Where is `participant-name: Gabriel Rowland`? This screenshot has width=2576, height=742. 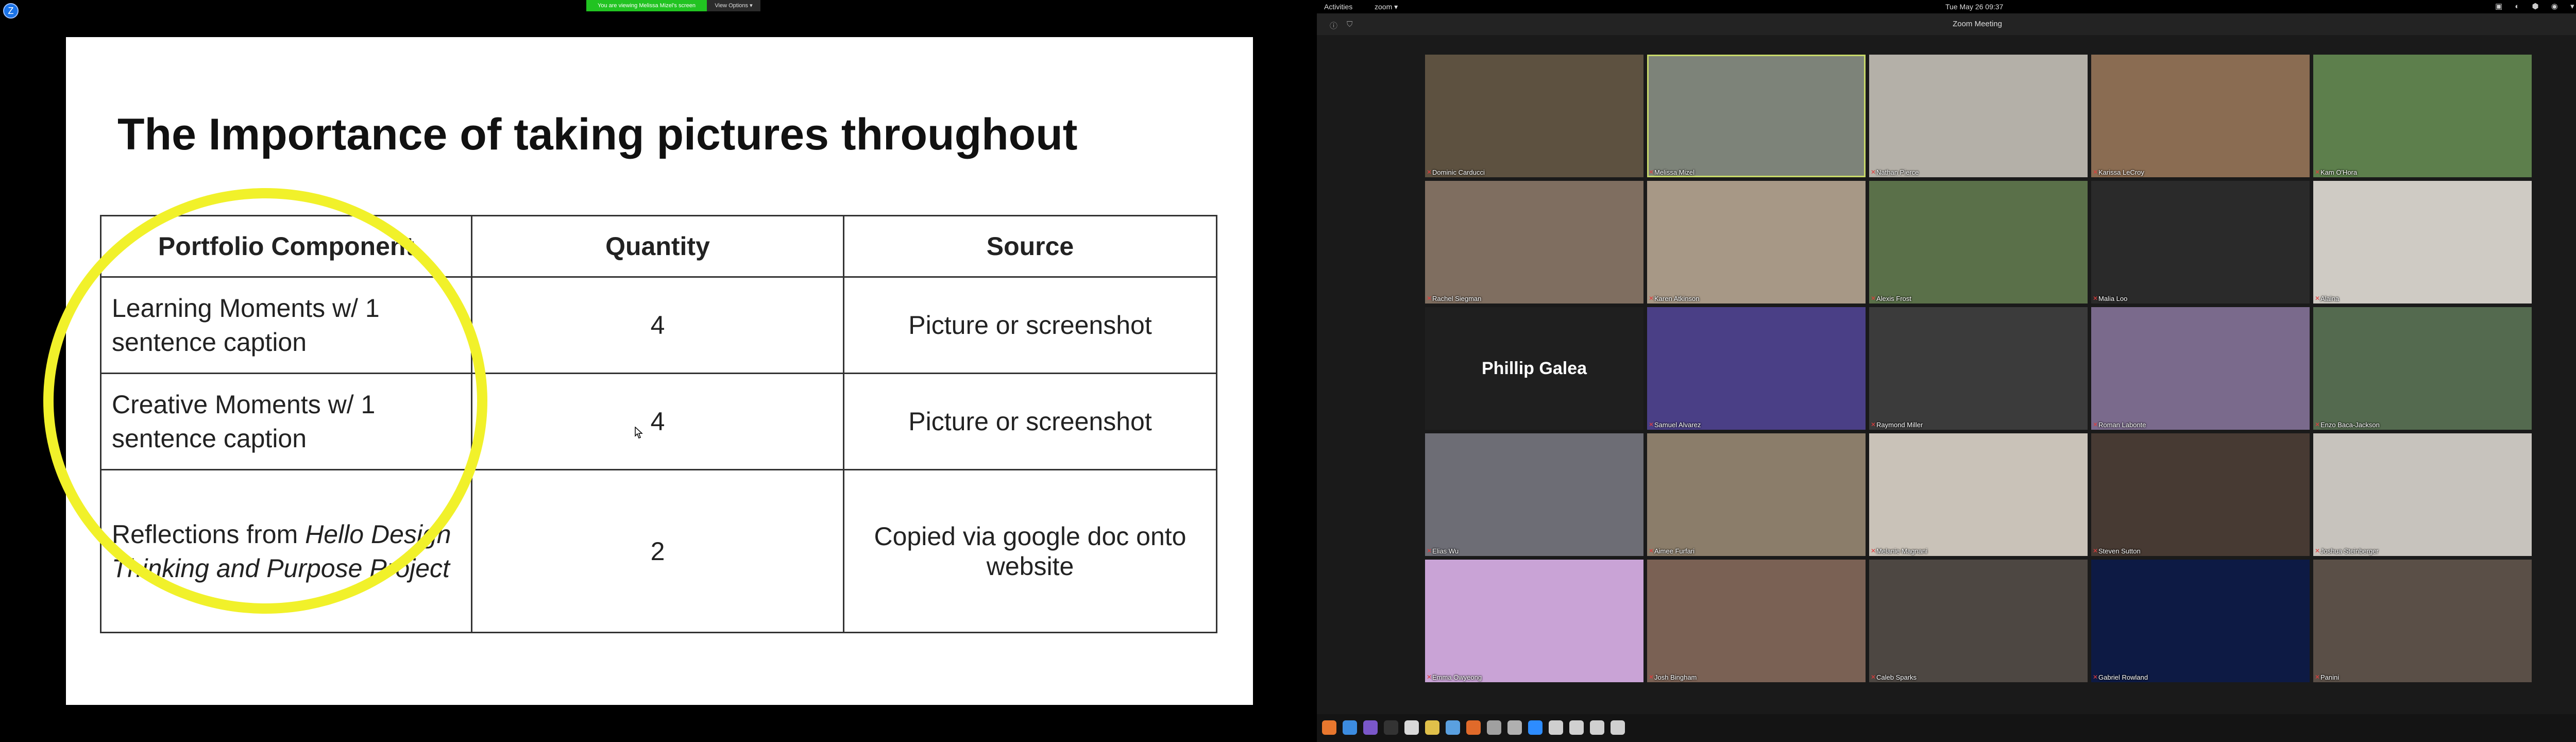 participant-name: Gabriel Rowland is located at coordinates (2123, 677).